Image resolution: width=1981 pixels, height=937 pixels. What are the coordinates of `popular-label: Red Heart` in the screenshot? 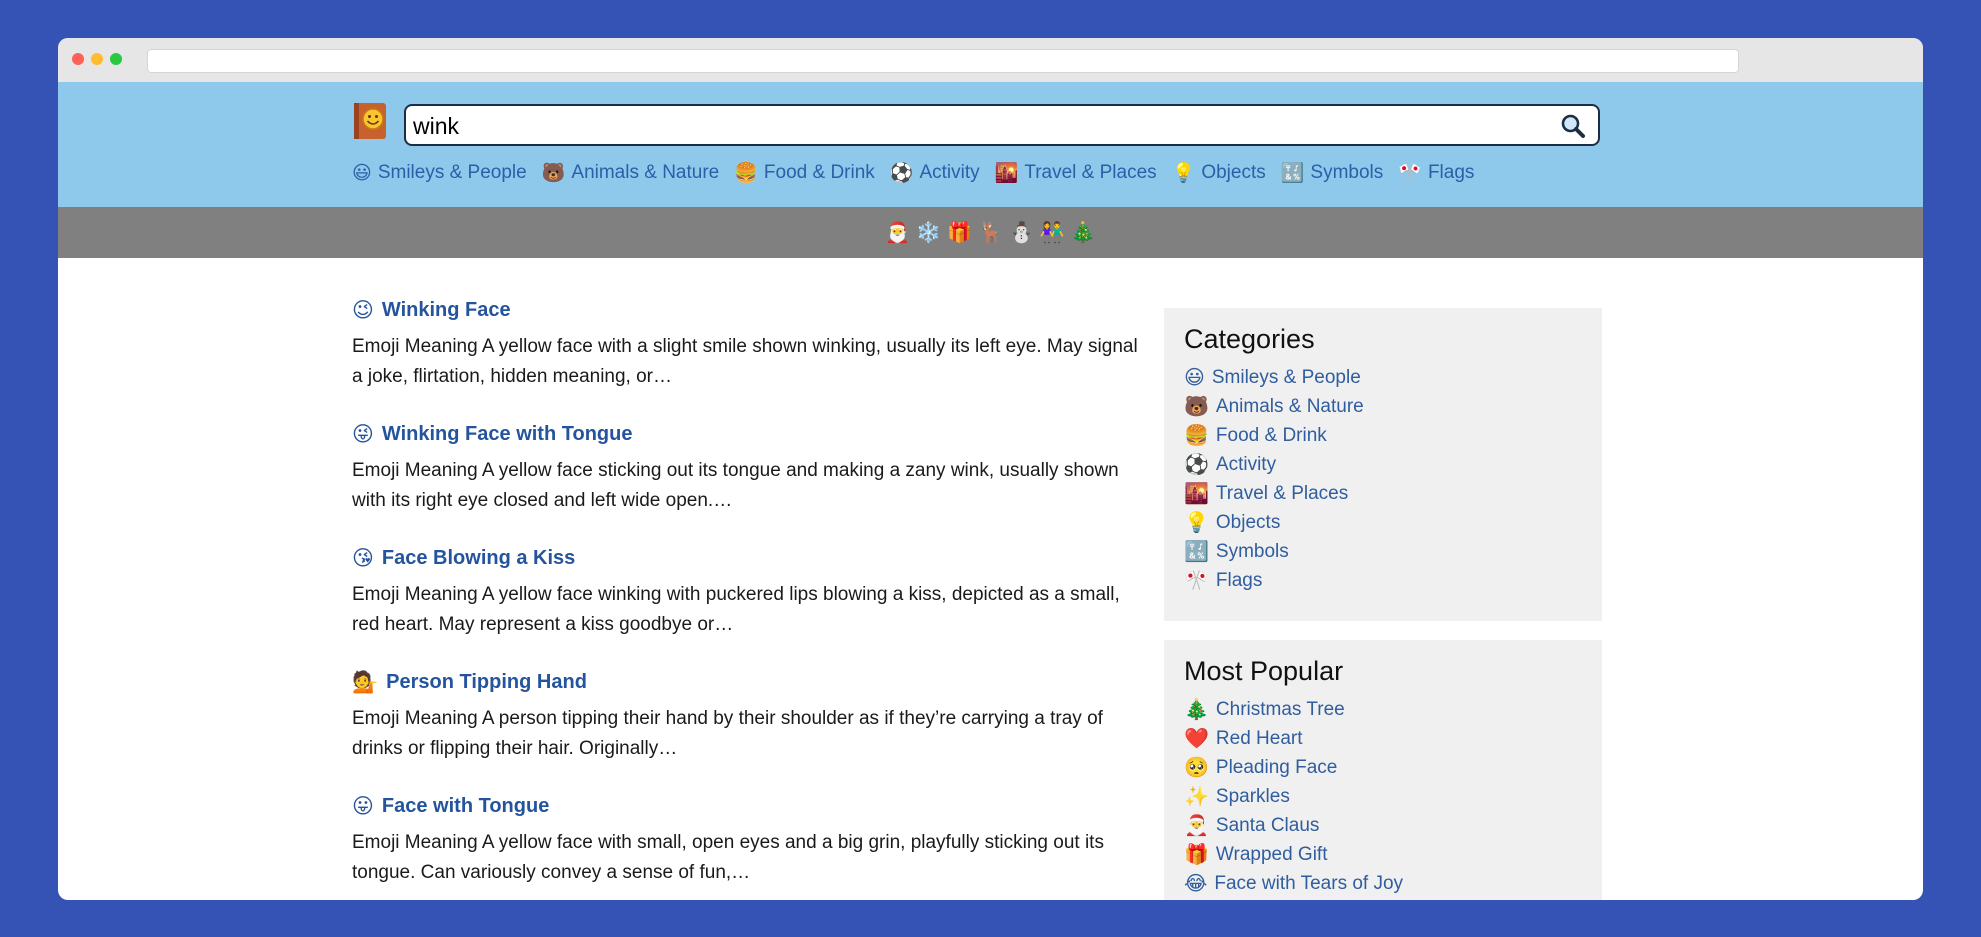 It's located at (1259, 738).